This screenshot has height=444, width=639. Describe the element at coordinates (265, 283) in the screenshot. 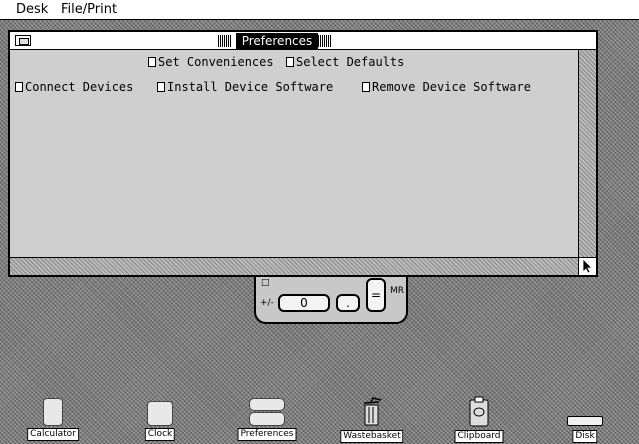

I see `calc-label-small: □` at that location.